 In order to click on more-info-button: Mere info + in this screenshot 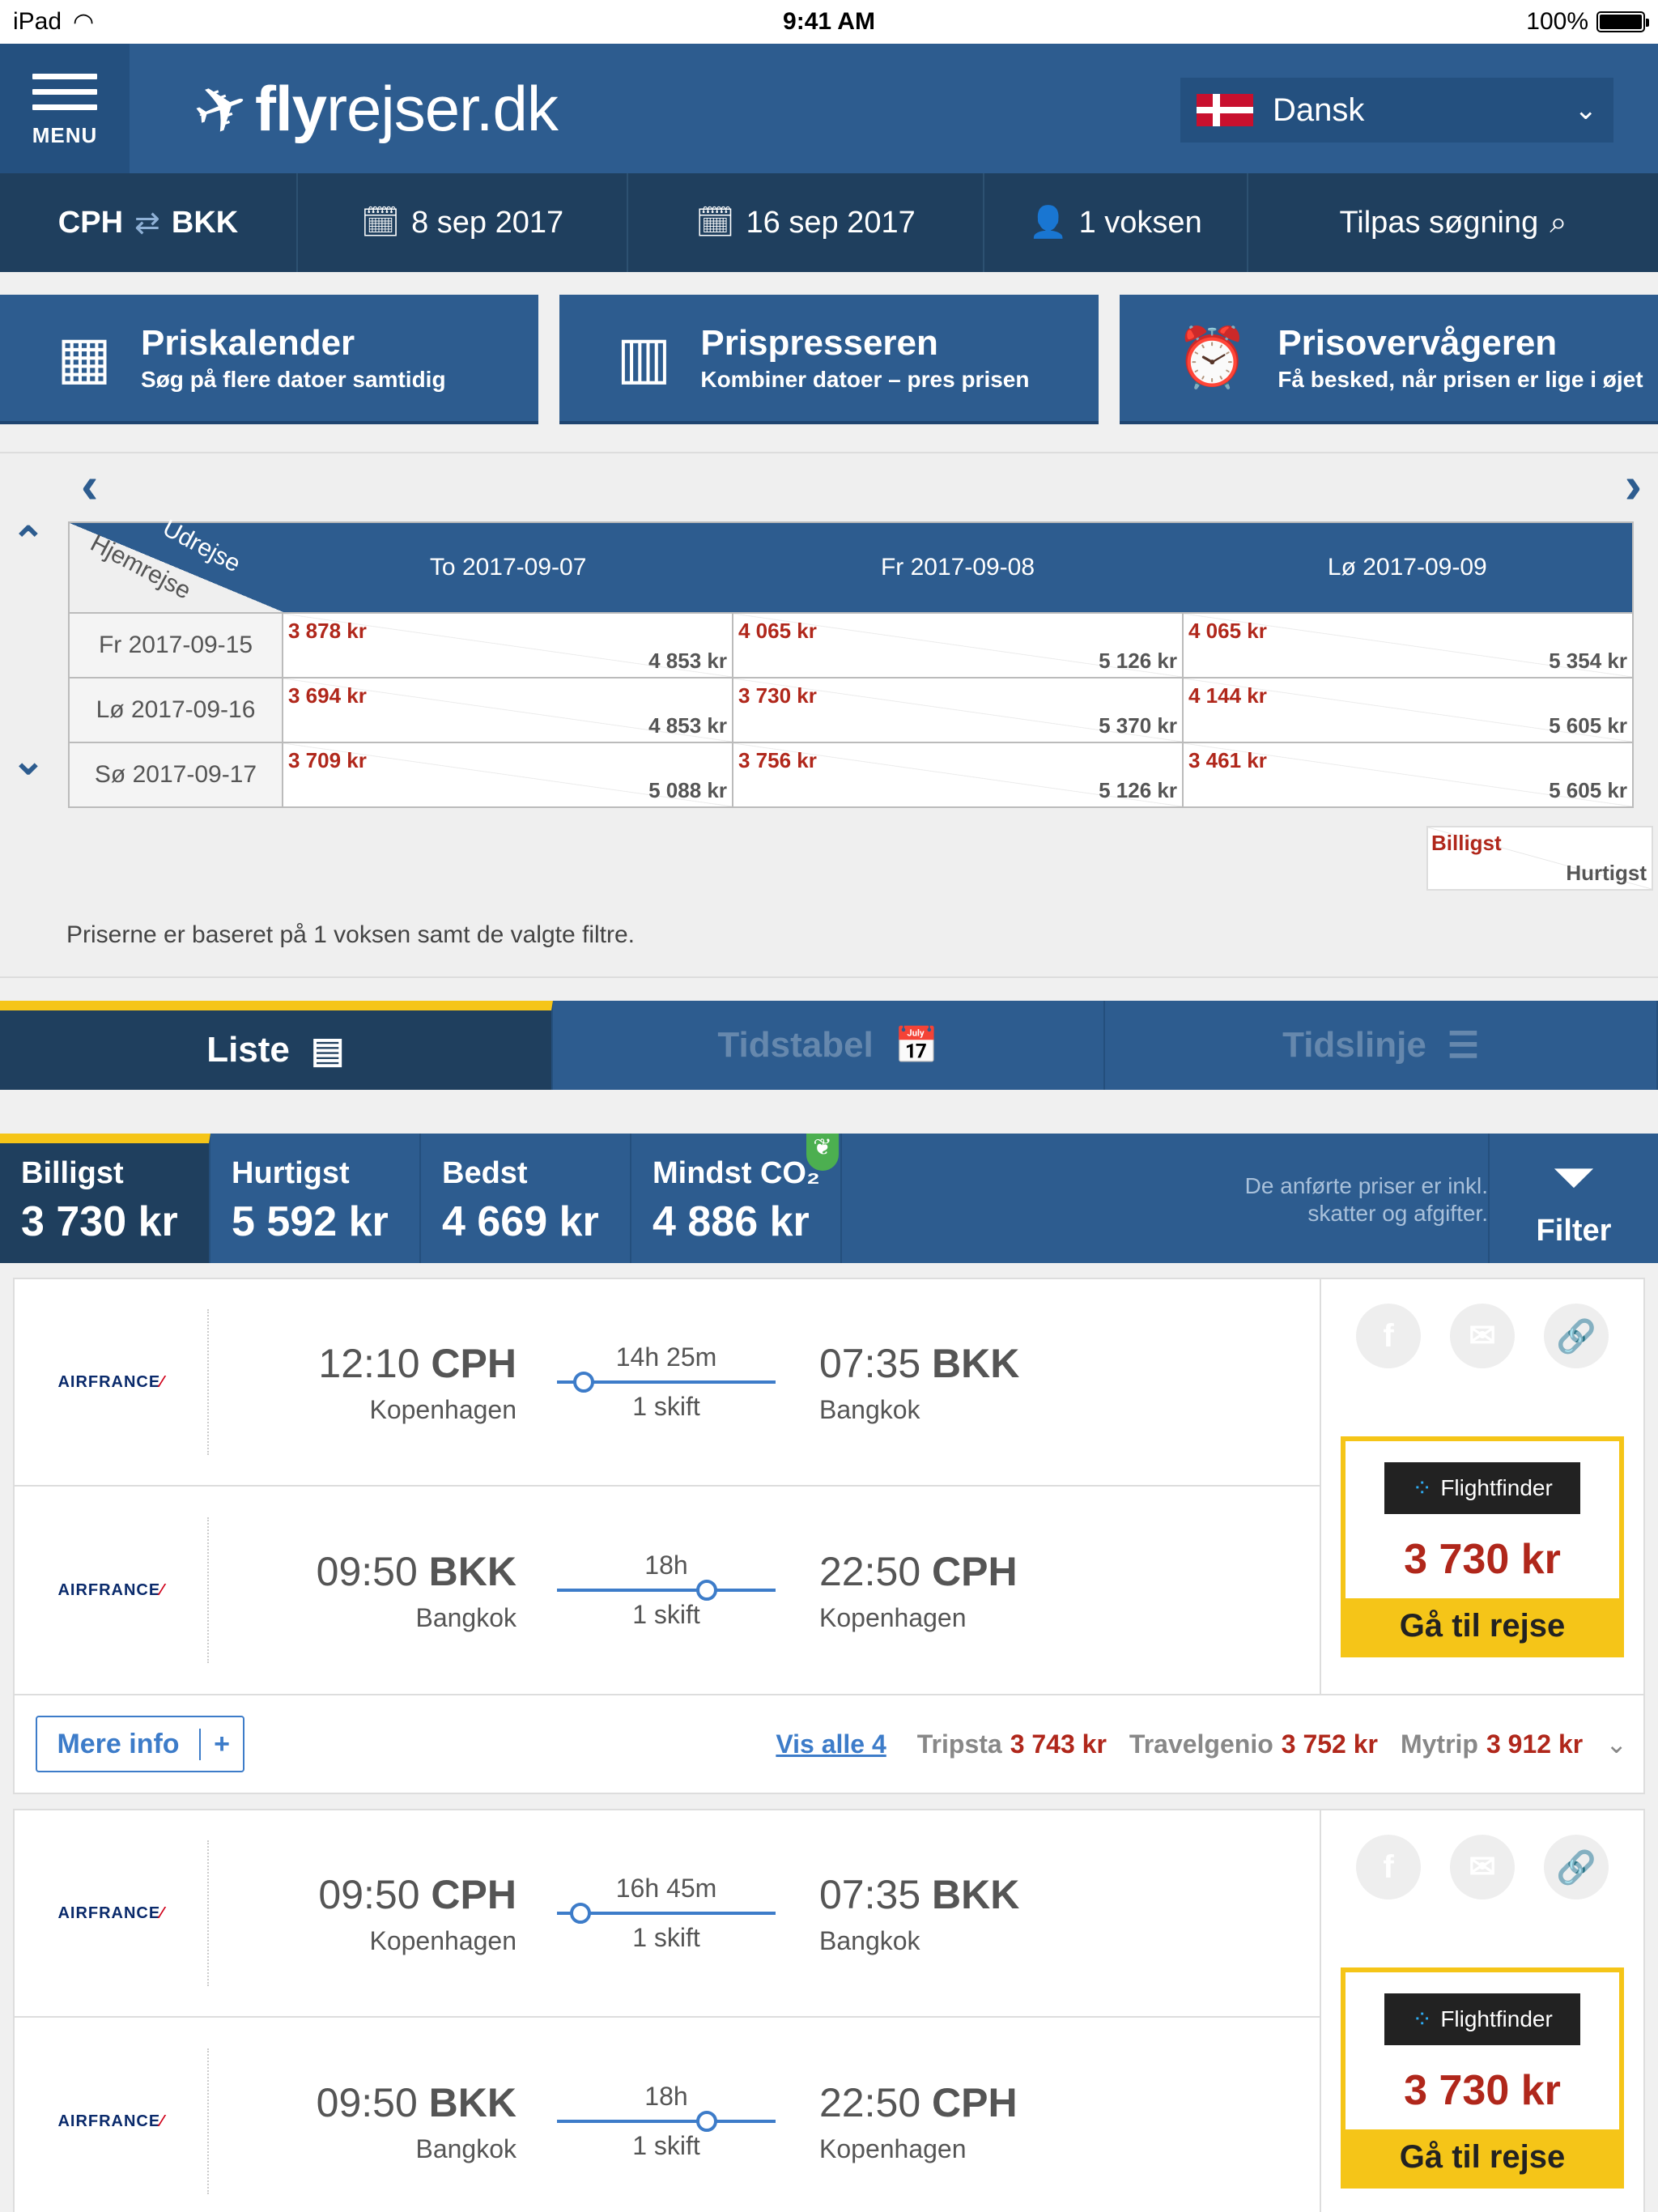, I will do `click(140, 1744)`.